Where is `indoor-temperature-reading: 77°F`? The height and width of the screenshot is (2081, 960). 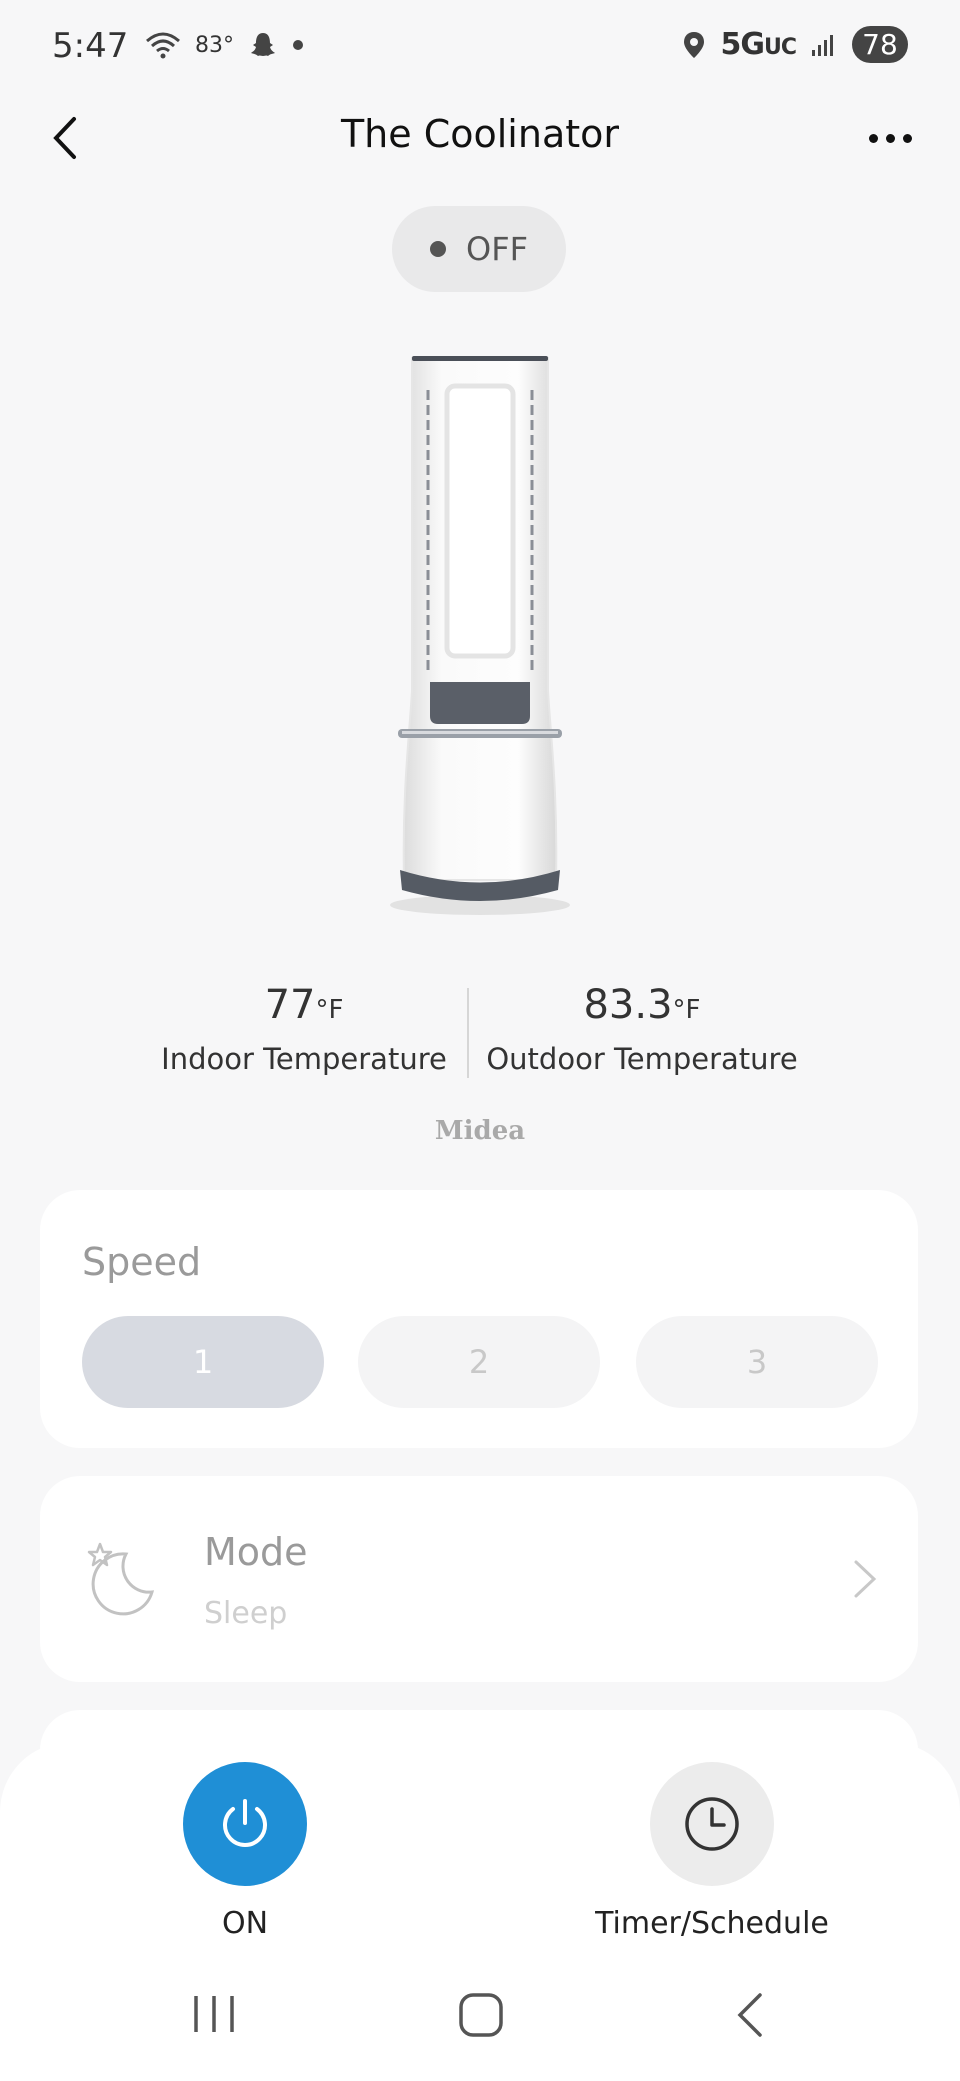
indoor-temperature-reading: 77°F is located at coordinates (304, 1005).